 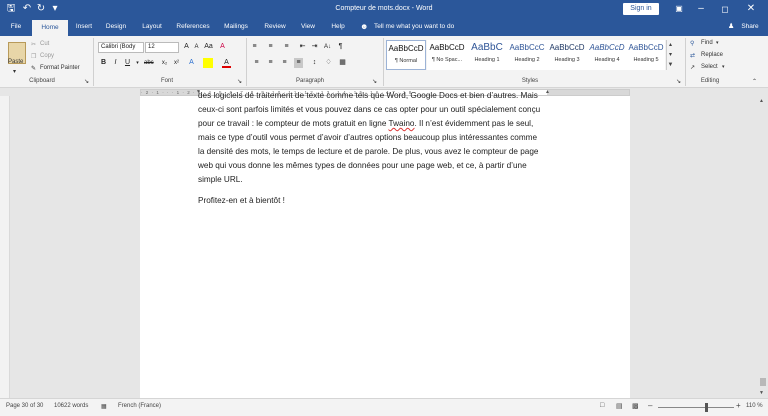 What do you see at coordinates (619, 406) in the screenshot?
I see `read-mode-icon: ▤` at bounding box center [619, 406].